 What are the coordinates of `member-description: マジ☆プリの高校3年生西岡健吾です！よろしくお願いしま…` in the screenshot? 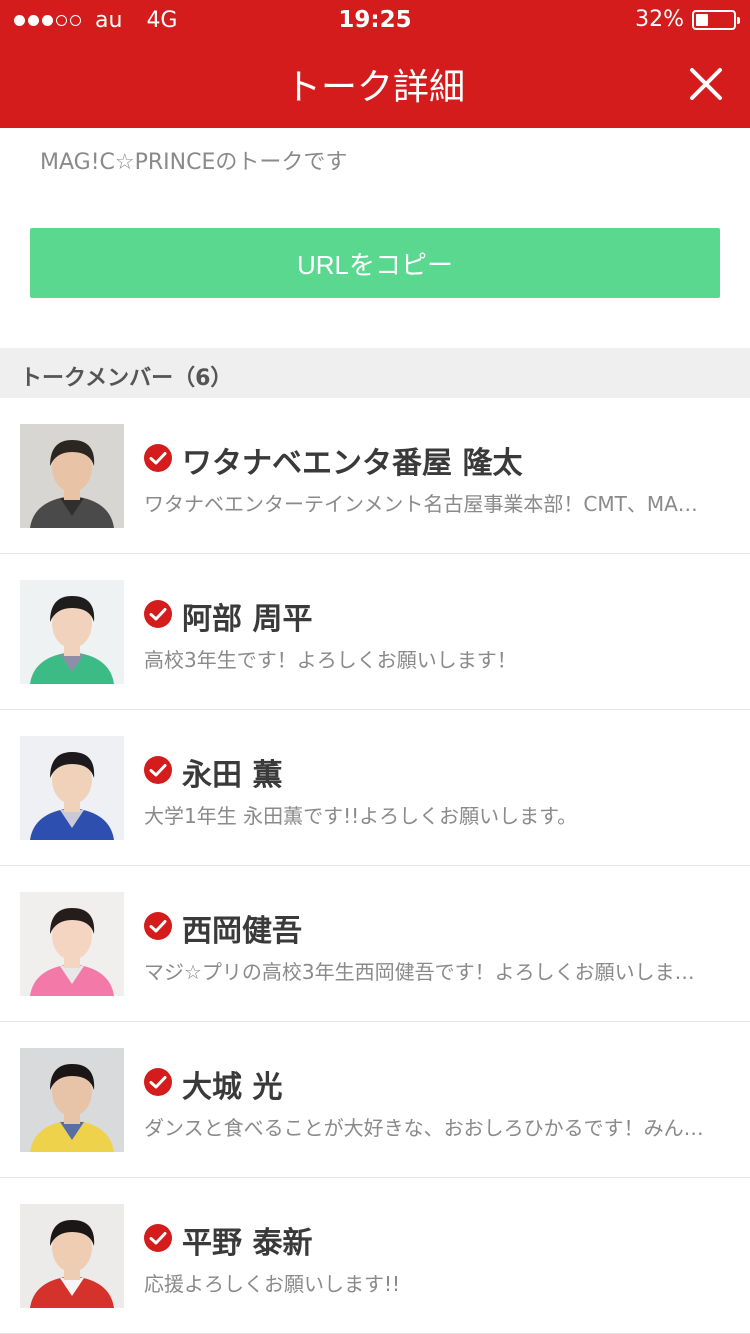 It's located at (419, 972).